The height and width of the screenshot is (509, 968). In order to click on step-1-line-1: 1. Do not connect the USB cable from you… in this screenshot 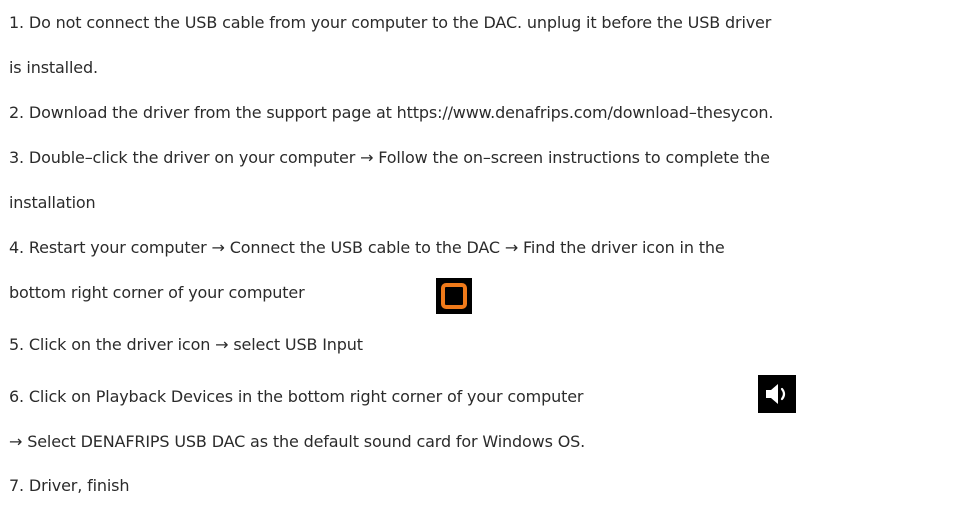, I will do `click(390, 22)`.